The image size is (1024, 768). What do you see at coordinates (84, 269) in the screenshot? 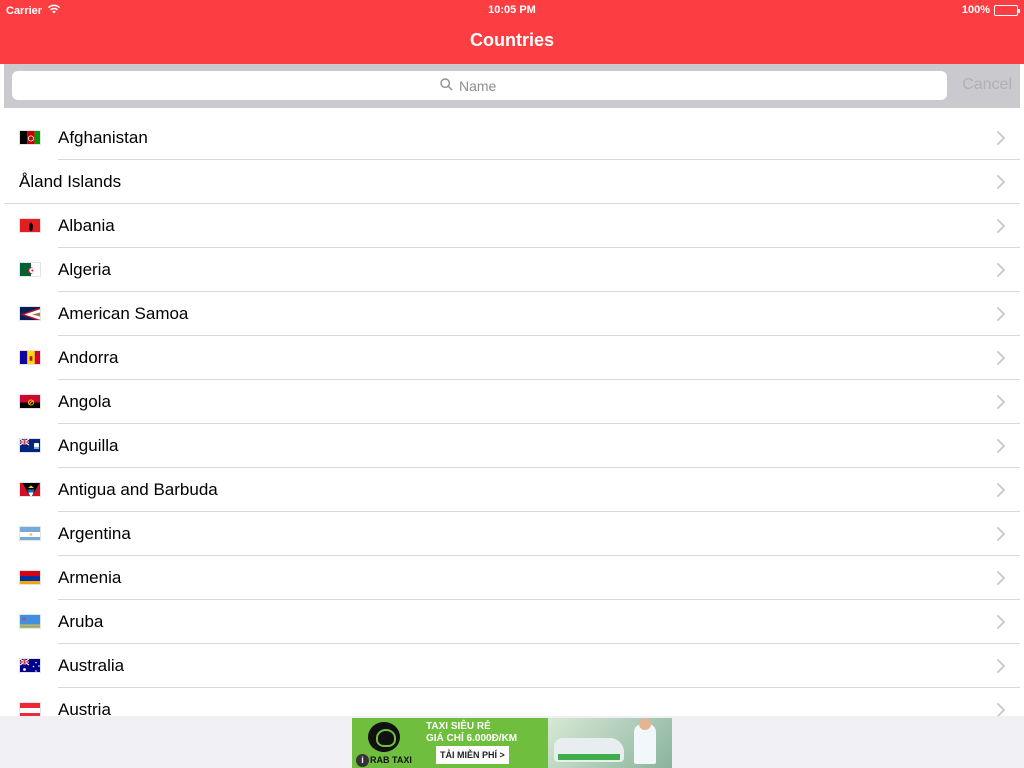
I see `country-name: Algeria` at bounding box center [84, 269].